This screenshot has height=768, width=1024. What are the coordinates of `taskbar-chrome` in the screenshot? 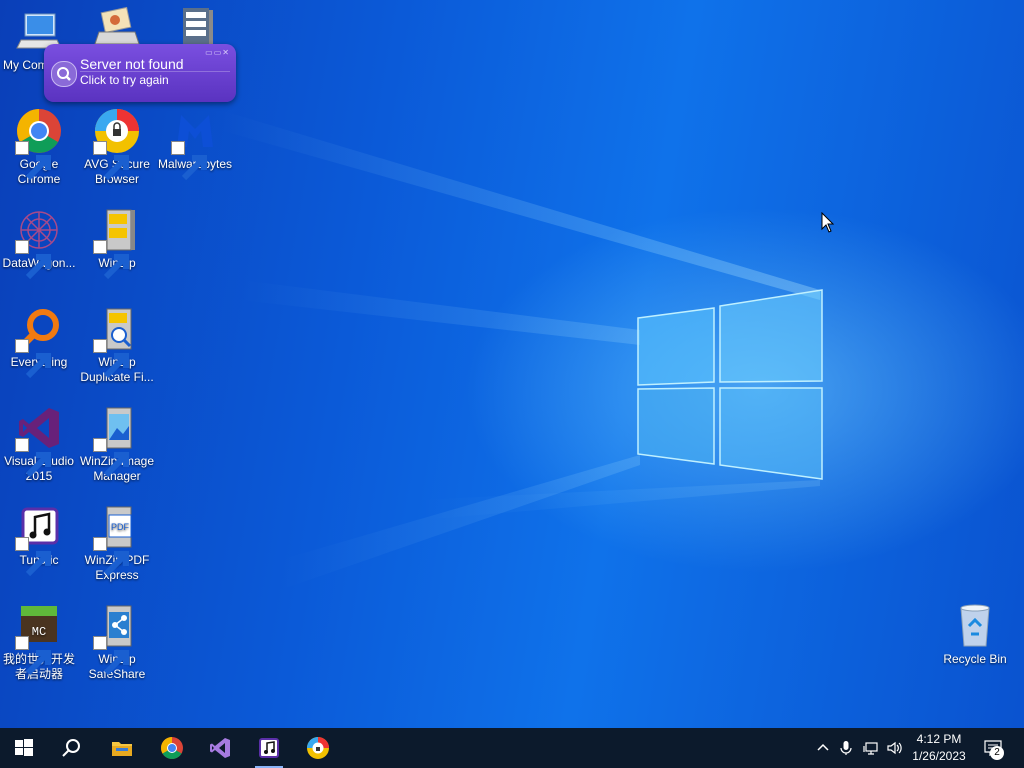 It's located at (172, 748).